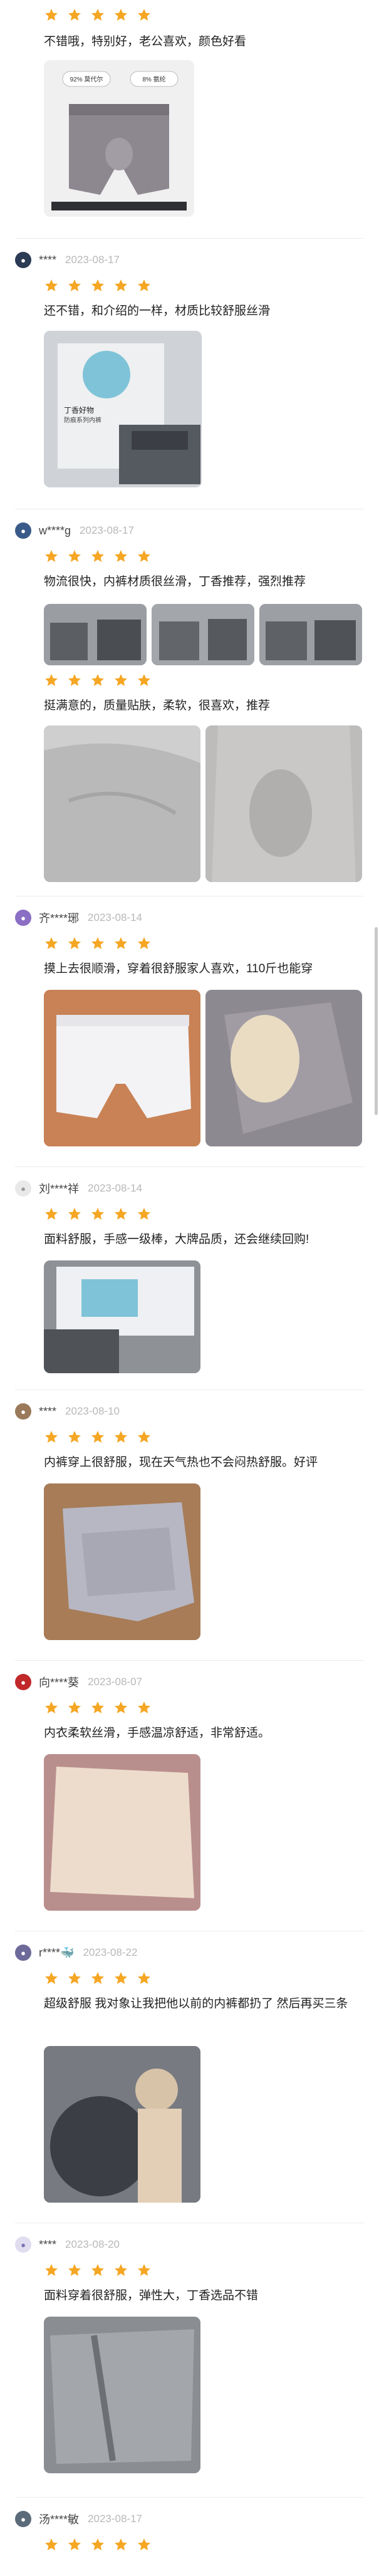 This screenshot has width=379, height=2576. Describe the element at coordinates (145, 41) in the screenshot. I see `review-text: 不错哦，特别好，老公喜欢，颜色好看` at that location.